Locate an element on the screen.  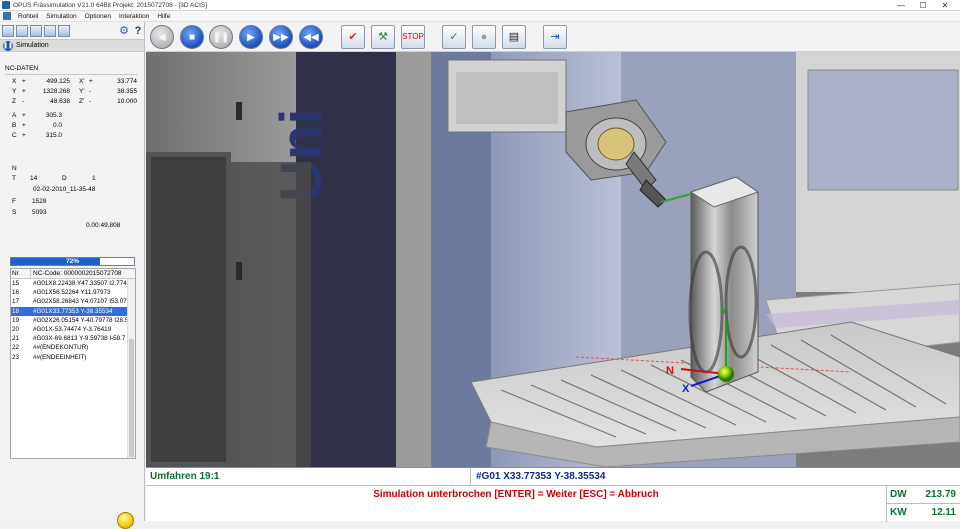
nc-list-row: 22 ##(ENDEKONTUR) is located at coordinates (73, 347).